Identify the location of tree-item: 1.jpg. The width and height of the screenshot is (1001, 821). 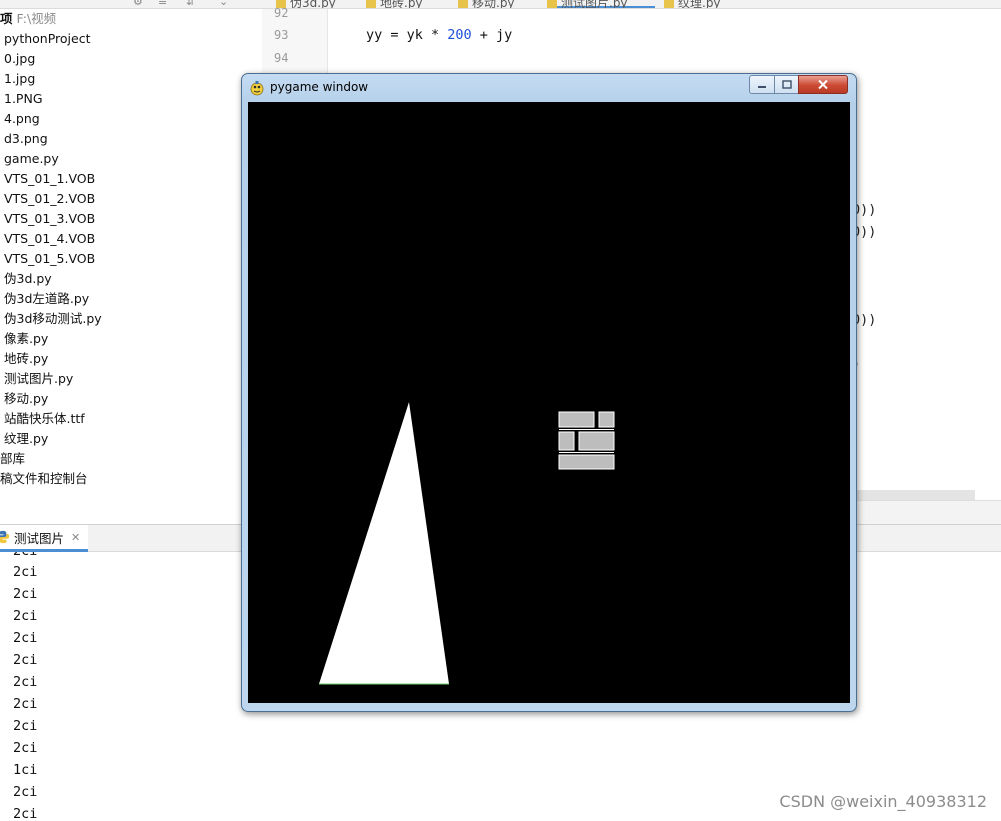
(19, 79).